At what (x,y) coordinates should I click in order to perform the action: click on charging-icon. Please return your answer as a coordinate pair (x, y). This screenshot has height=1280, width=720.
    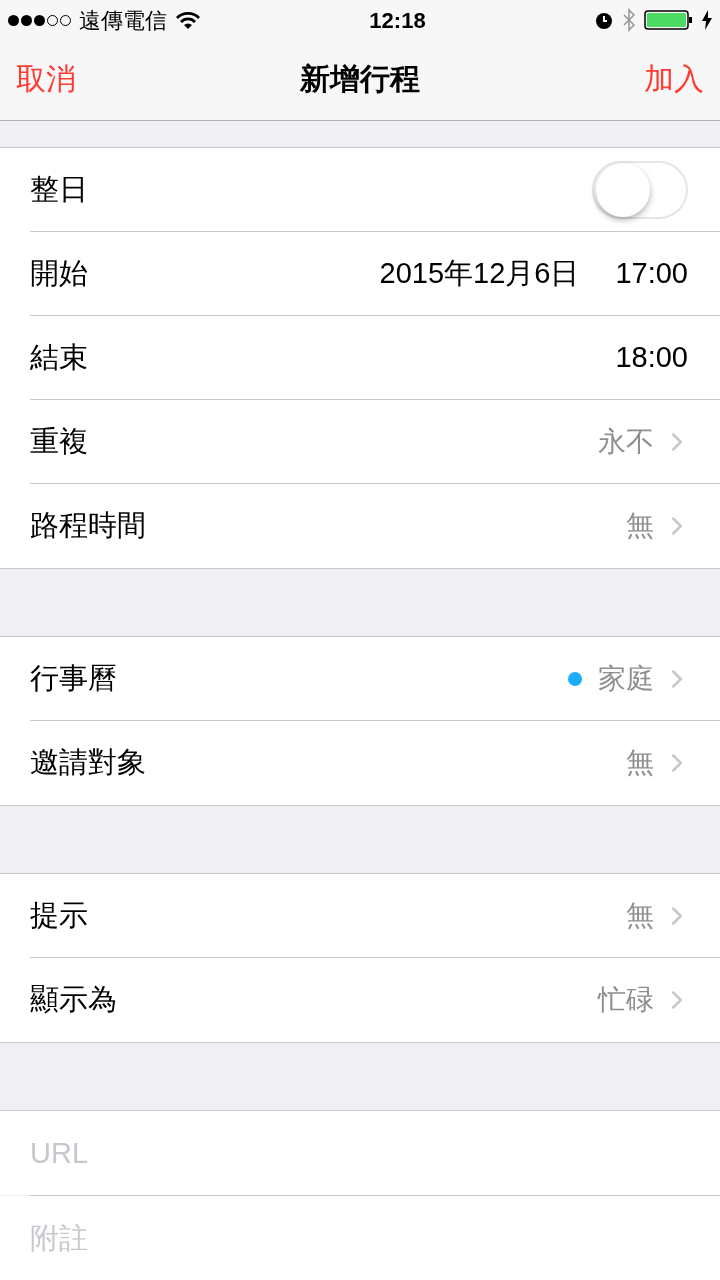
    Looking at the image, I should click on (707, 20).